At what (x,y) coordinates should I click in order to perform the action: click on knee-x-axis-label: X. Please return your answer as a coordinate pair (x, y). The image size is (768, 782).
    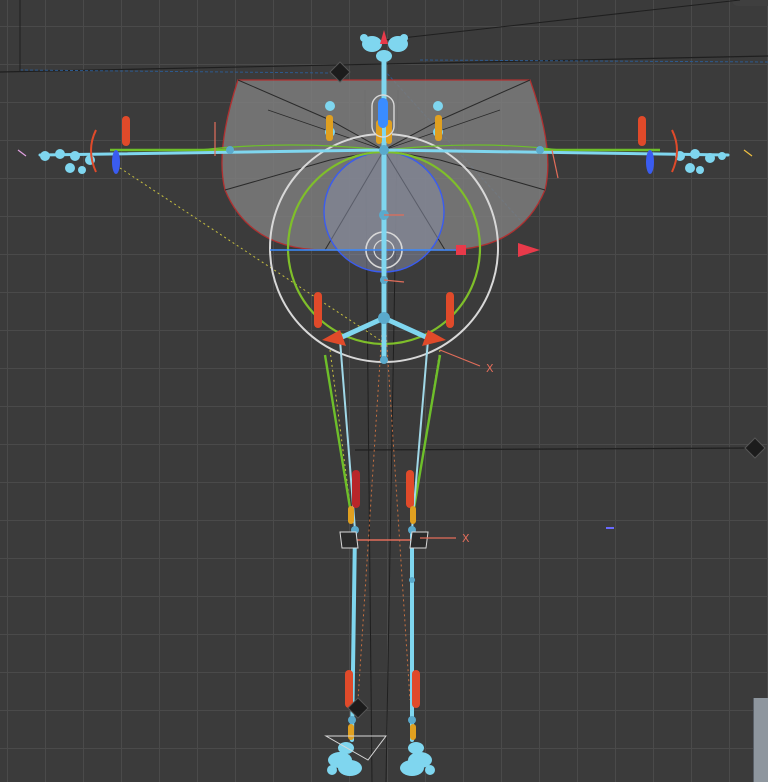
    Looking at the image, I should click on (466, 538).